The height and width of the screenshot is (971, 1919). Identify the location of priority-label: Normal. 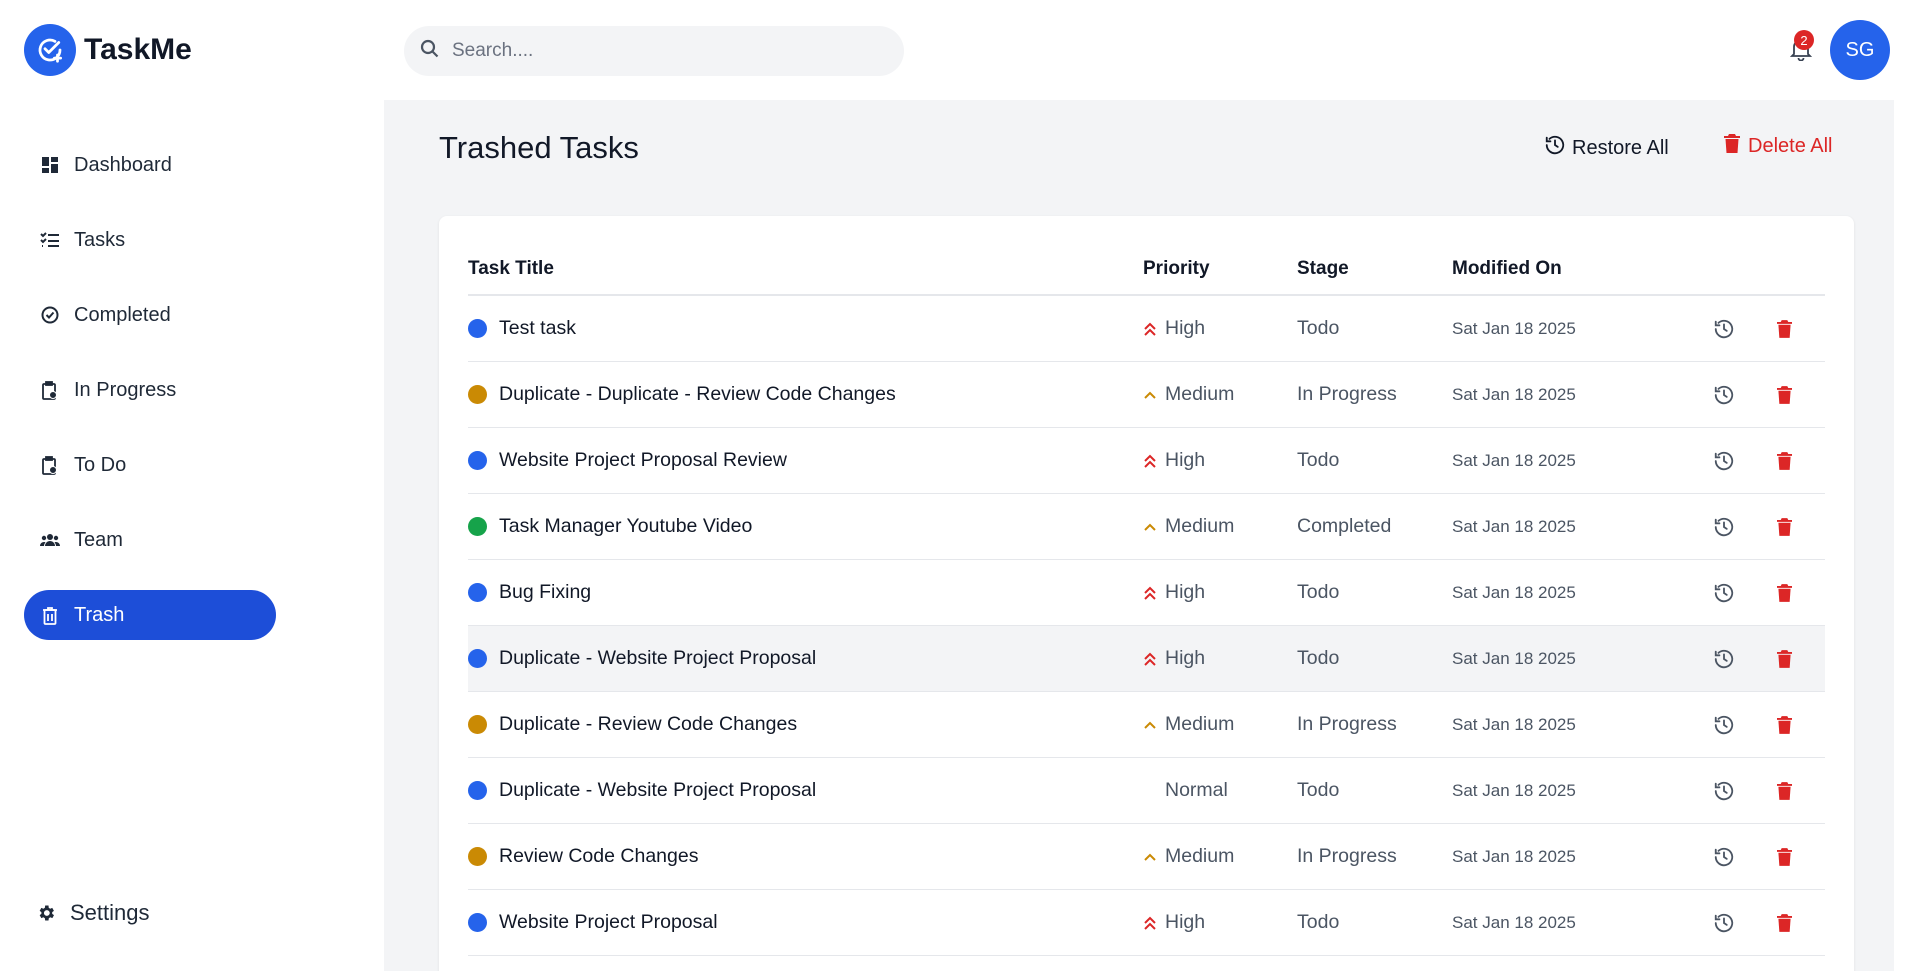
(1196, 790).